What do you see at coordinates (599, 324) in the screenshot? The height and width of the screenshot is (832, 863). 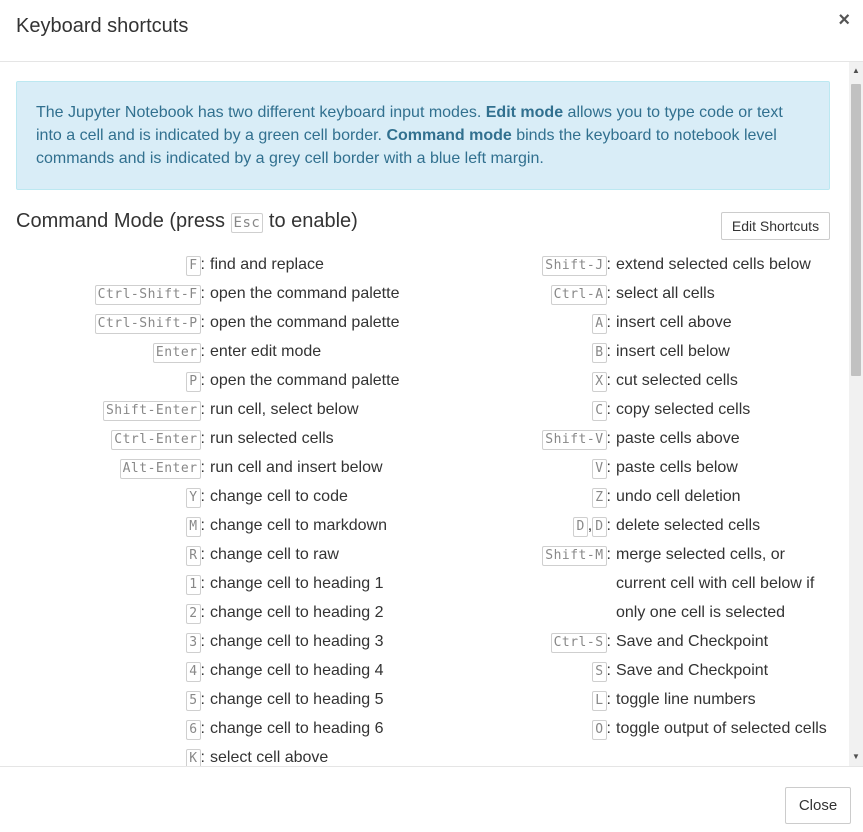 I see `shortcut-key: A` at bounding box center [599, 324].